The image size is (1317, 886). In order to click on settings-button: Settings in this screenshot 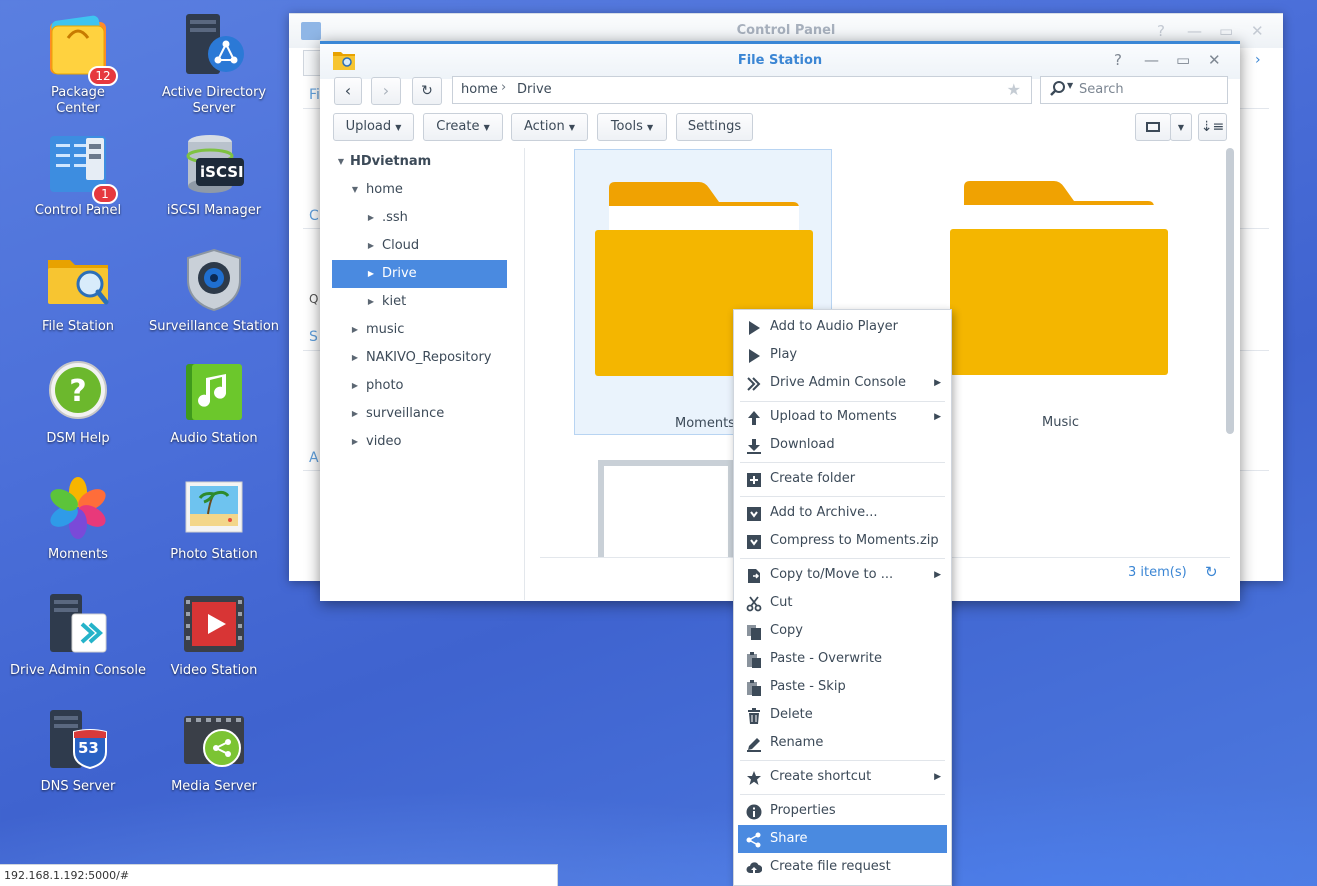, I will do `click(714, 127)`.